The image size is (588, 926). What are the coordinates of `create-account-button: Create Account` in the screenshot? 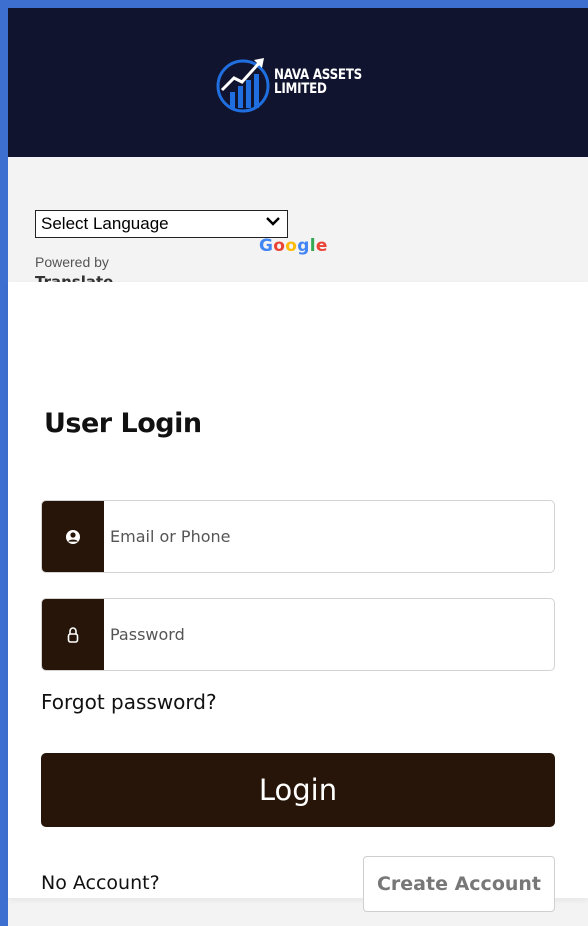 It's located at (459, 884).